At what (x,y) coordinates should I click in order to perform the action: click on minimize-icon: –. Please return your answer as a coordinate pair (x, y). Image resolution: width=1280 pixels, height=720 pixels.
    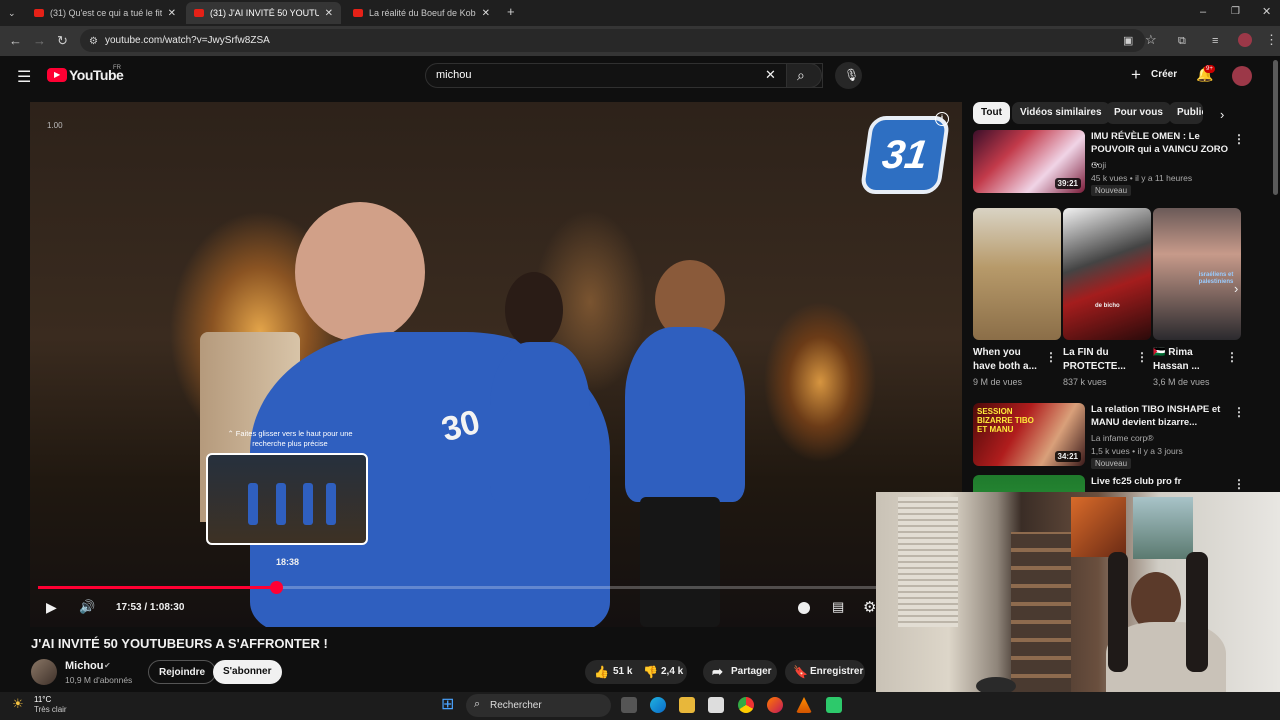
    Looking at the image, I should click on (1203, 12).